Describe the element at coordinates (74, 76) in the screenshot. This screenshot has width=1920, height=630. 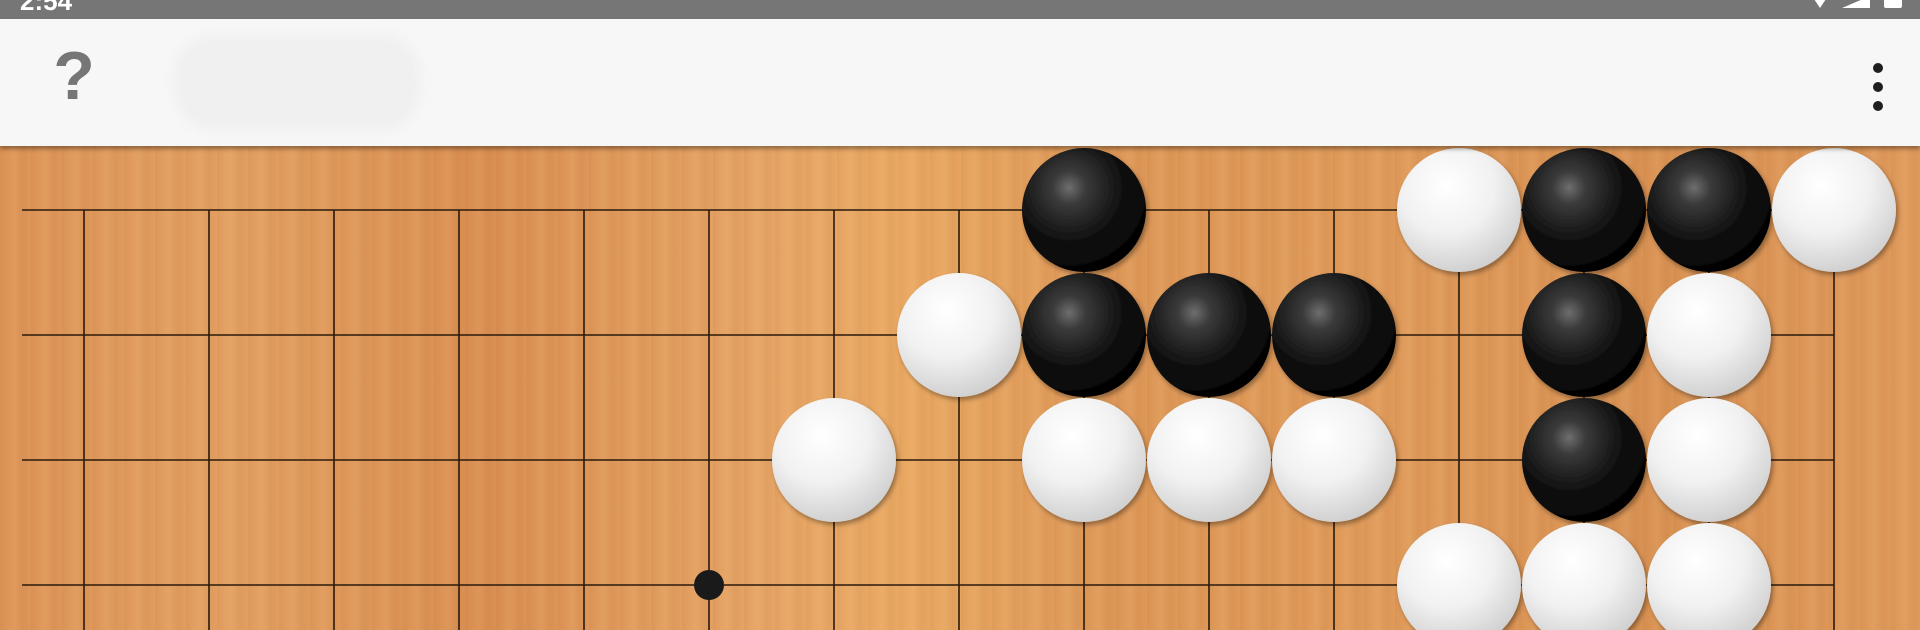
I see `help-button: ?` at that location.